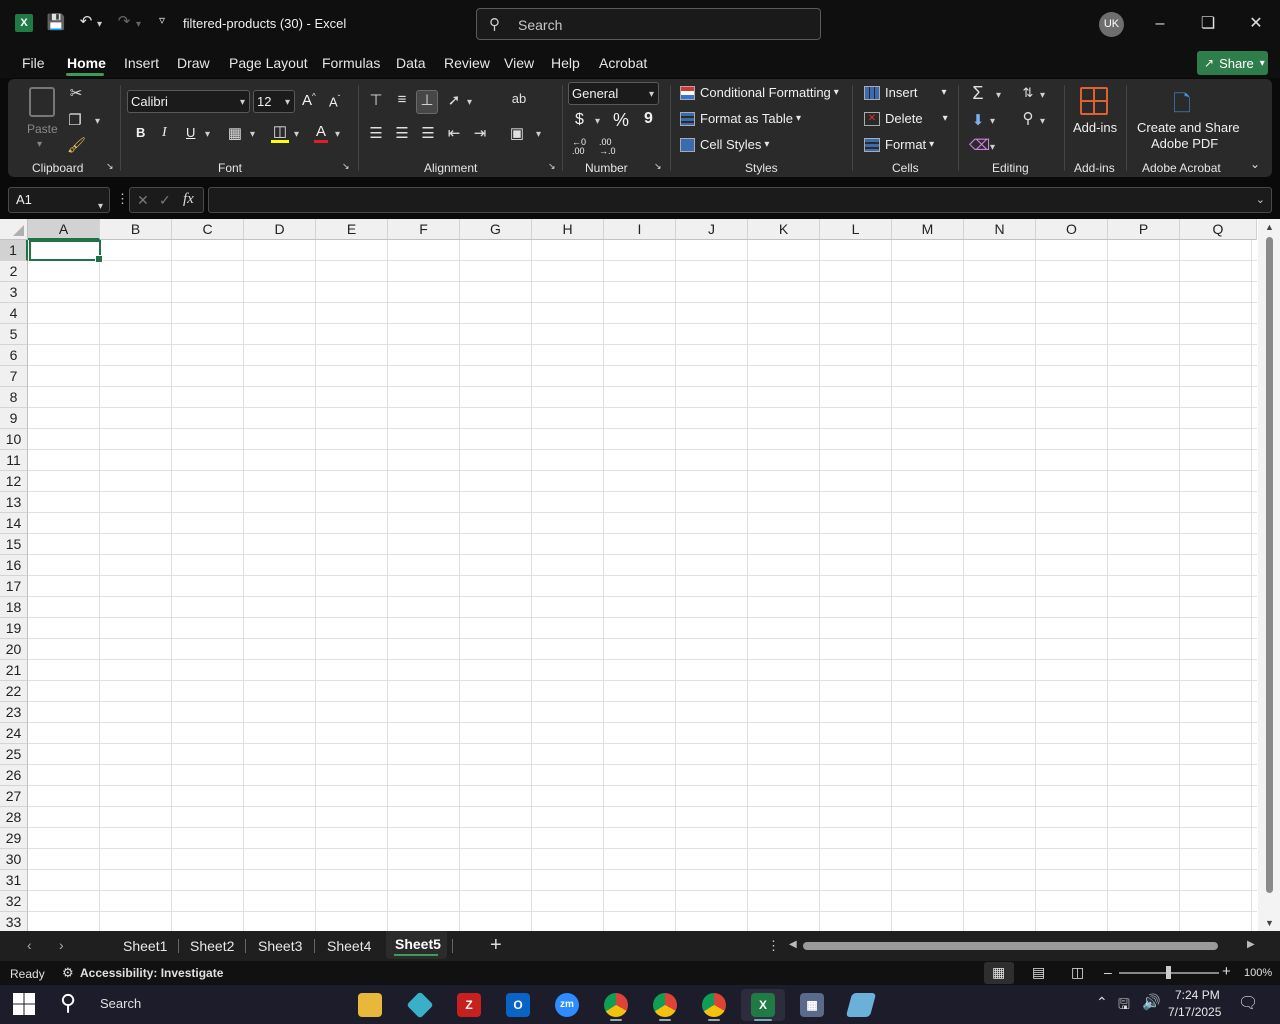 The image size is (1280, 1024). I want to click on add-sheet-icon: +, so click(496, 945).